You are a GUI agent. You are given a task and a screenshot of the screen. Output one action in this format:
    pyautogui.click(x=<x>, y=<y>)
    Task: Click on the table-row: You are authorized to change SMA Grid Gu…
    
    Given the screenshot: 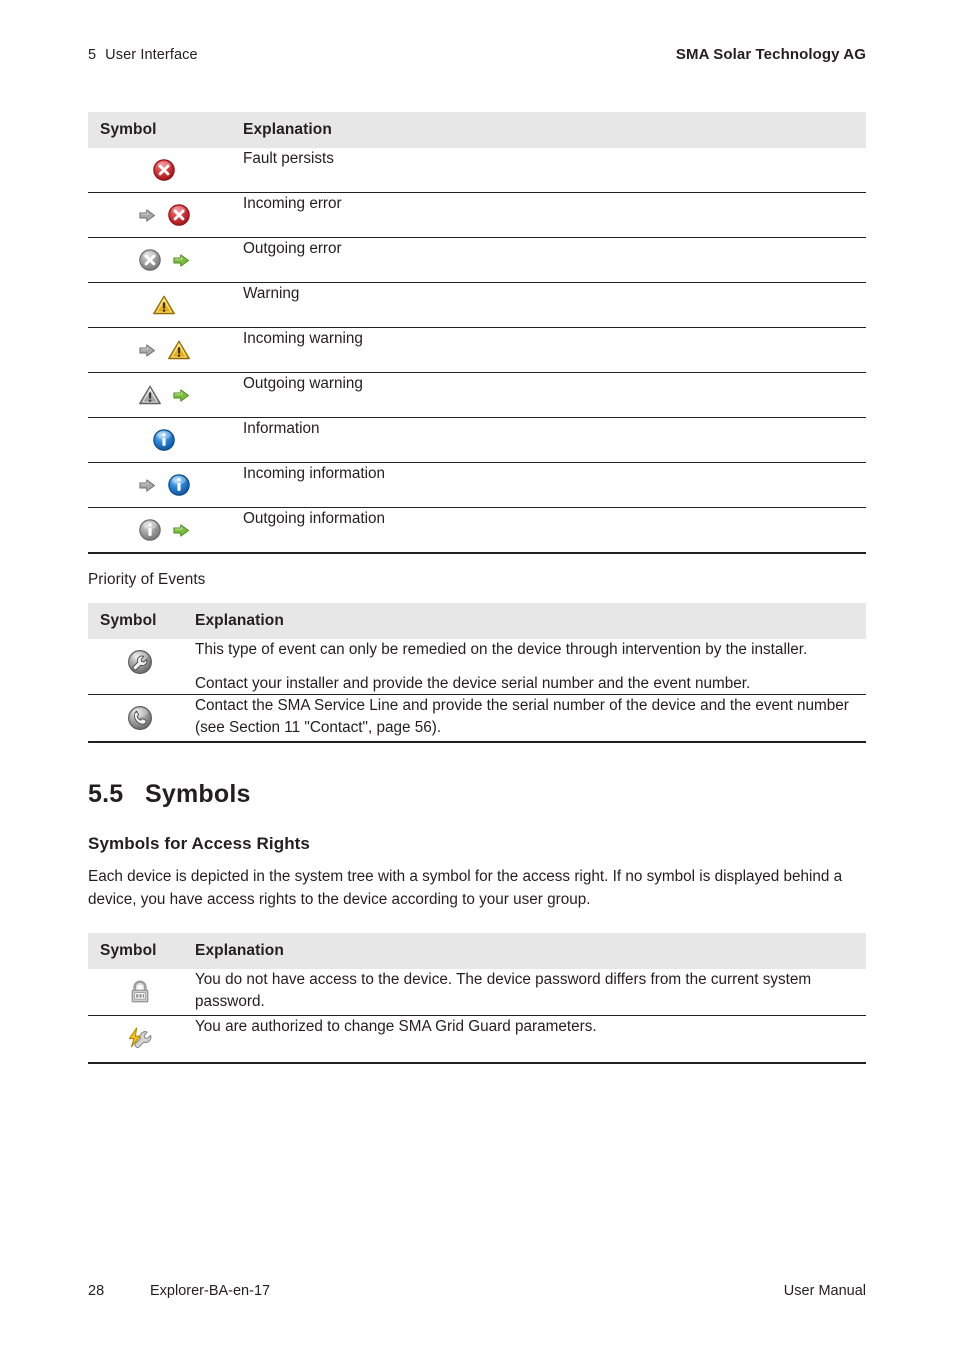 What is the action you would take?
    pyautogui.click(x=477, y=1039)
    